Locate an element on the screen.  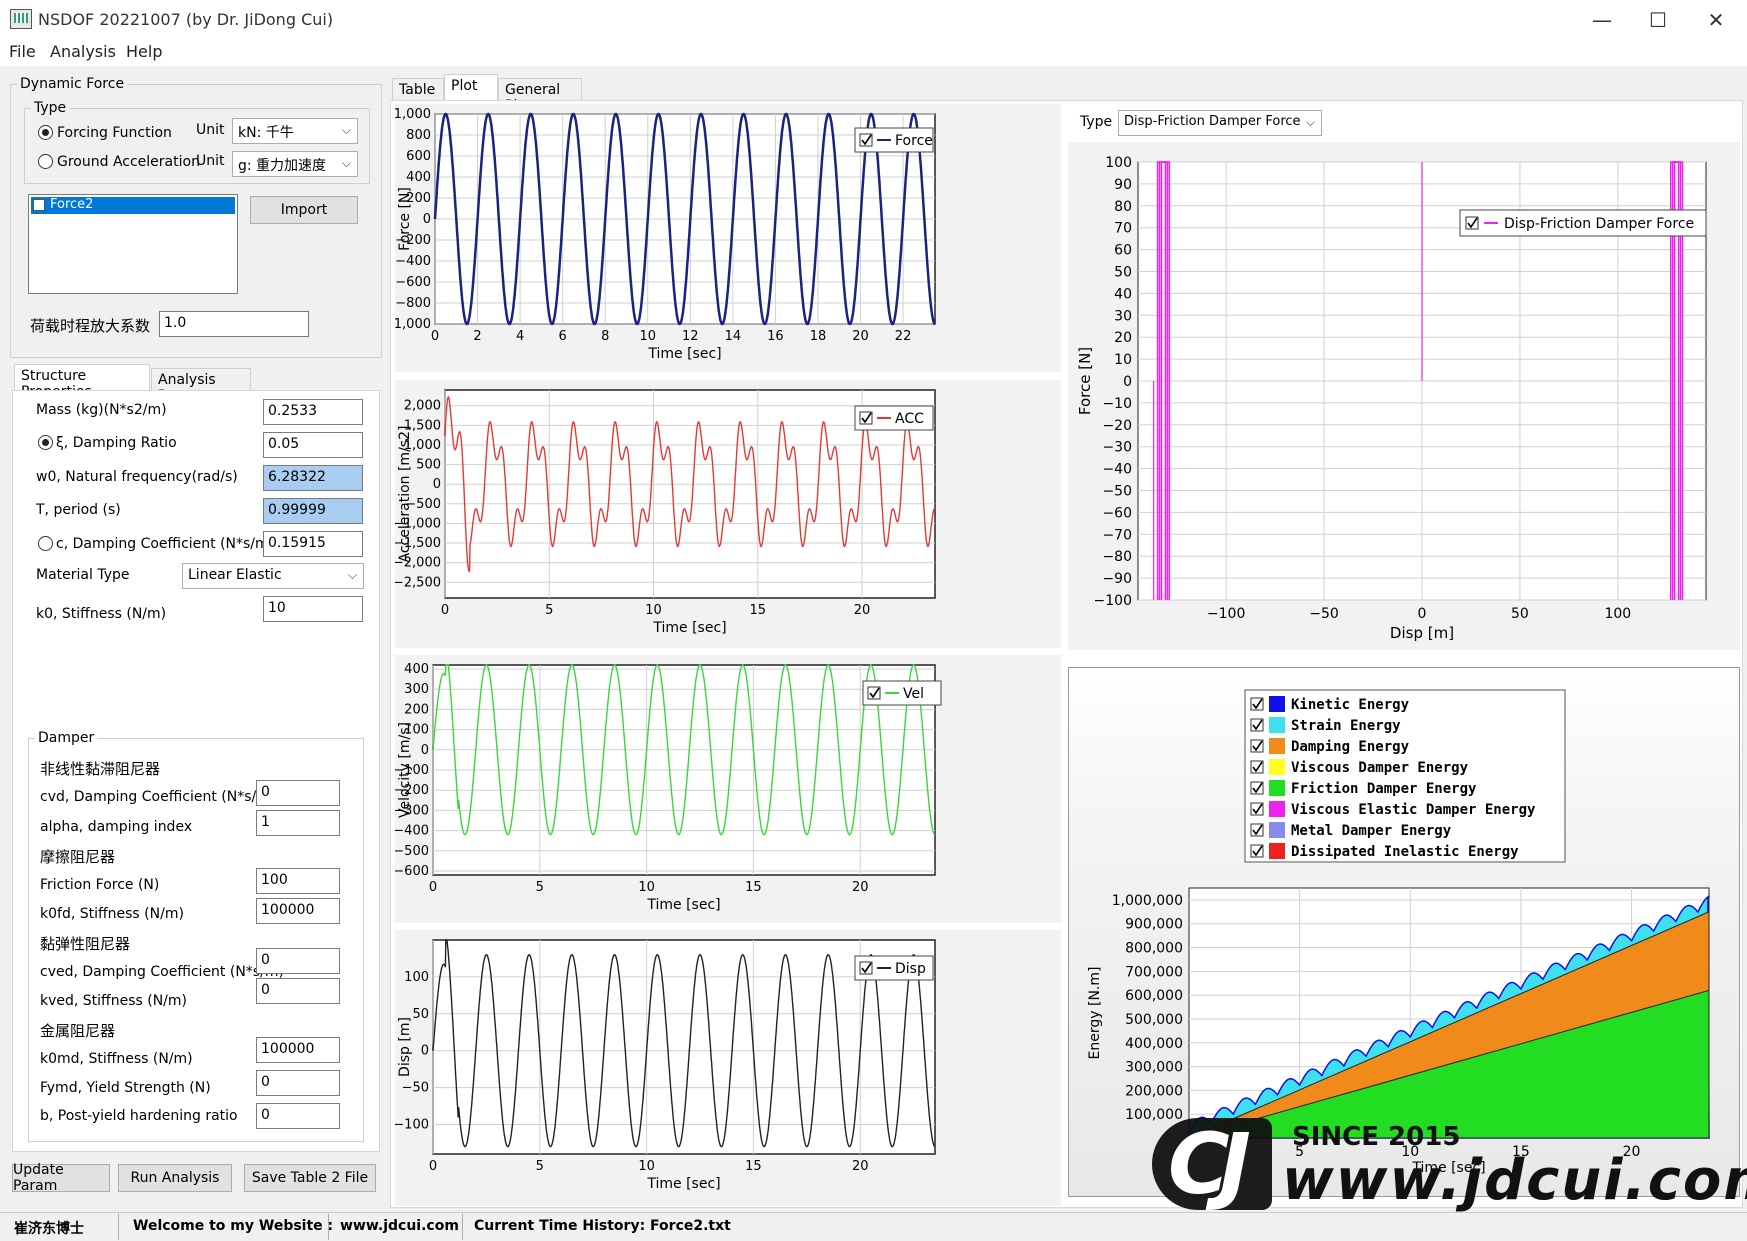
plot-type-select: Disp-Friction Damper Force ⌵ is located at coordinates (1220, 123).